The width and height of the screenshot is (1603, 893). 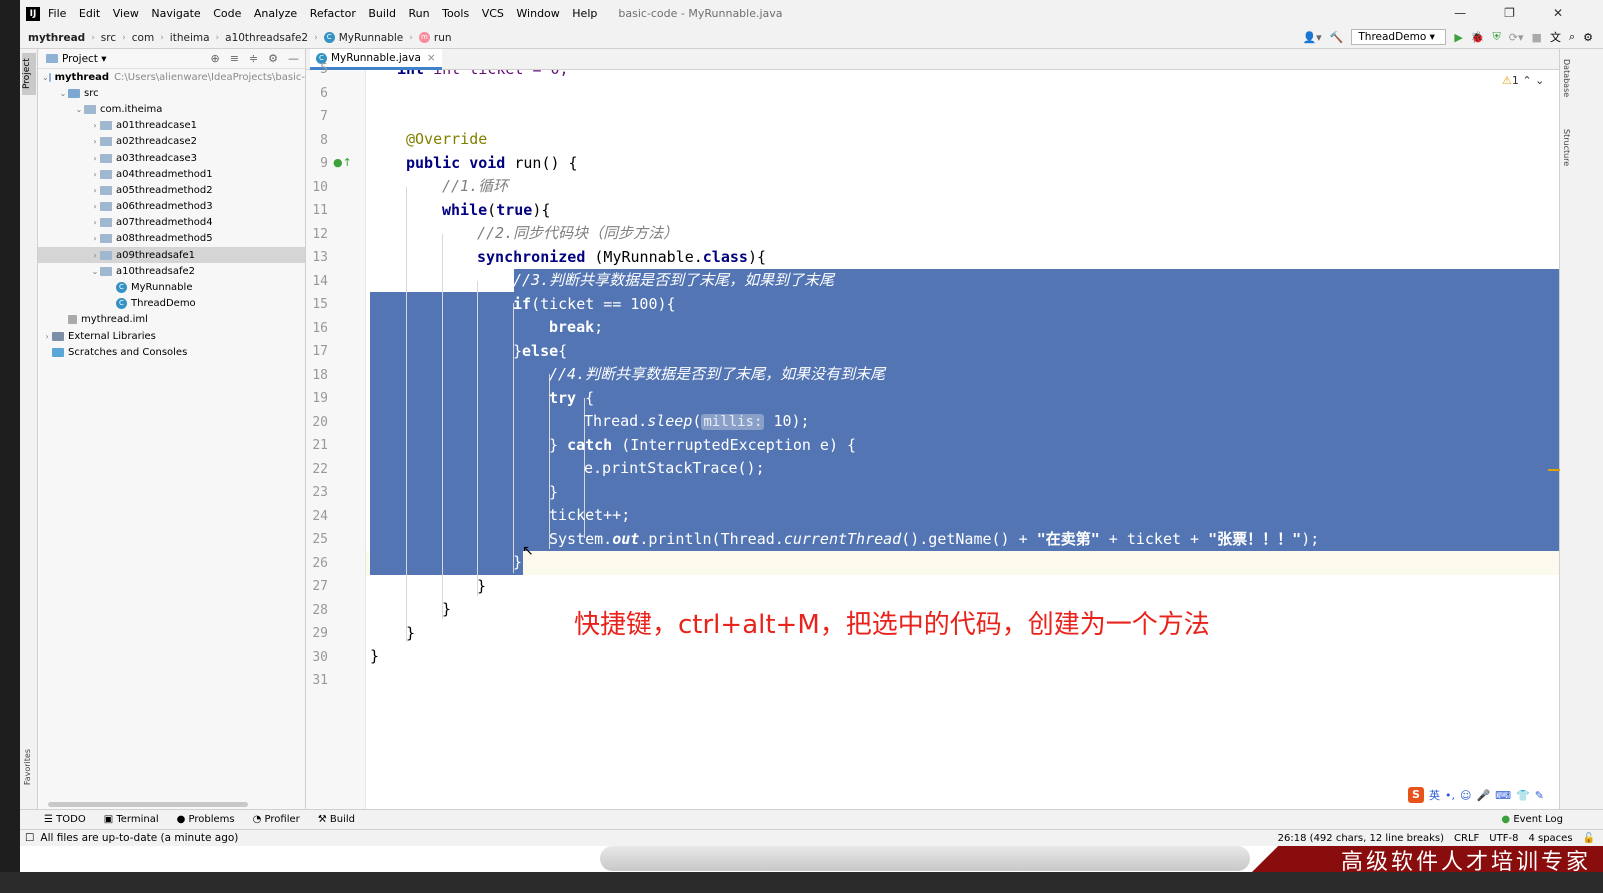 What do you see at coordinates (171, 223) in the screenshot?
I see `tree-item: › a07threadmethod4` at bounding box center [171, 223].